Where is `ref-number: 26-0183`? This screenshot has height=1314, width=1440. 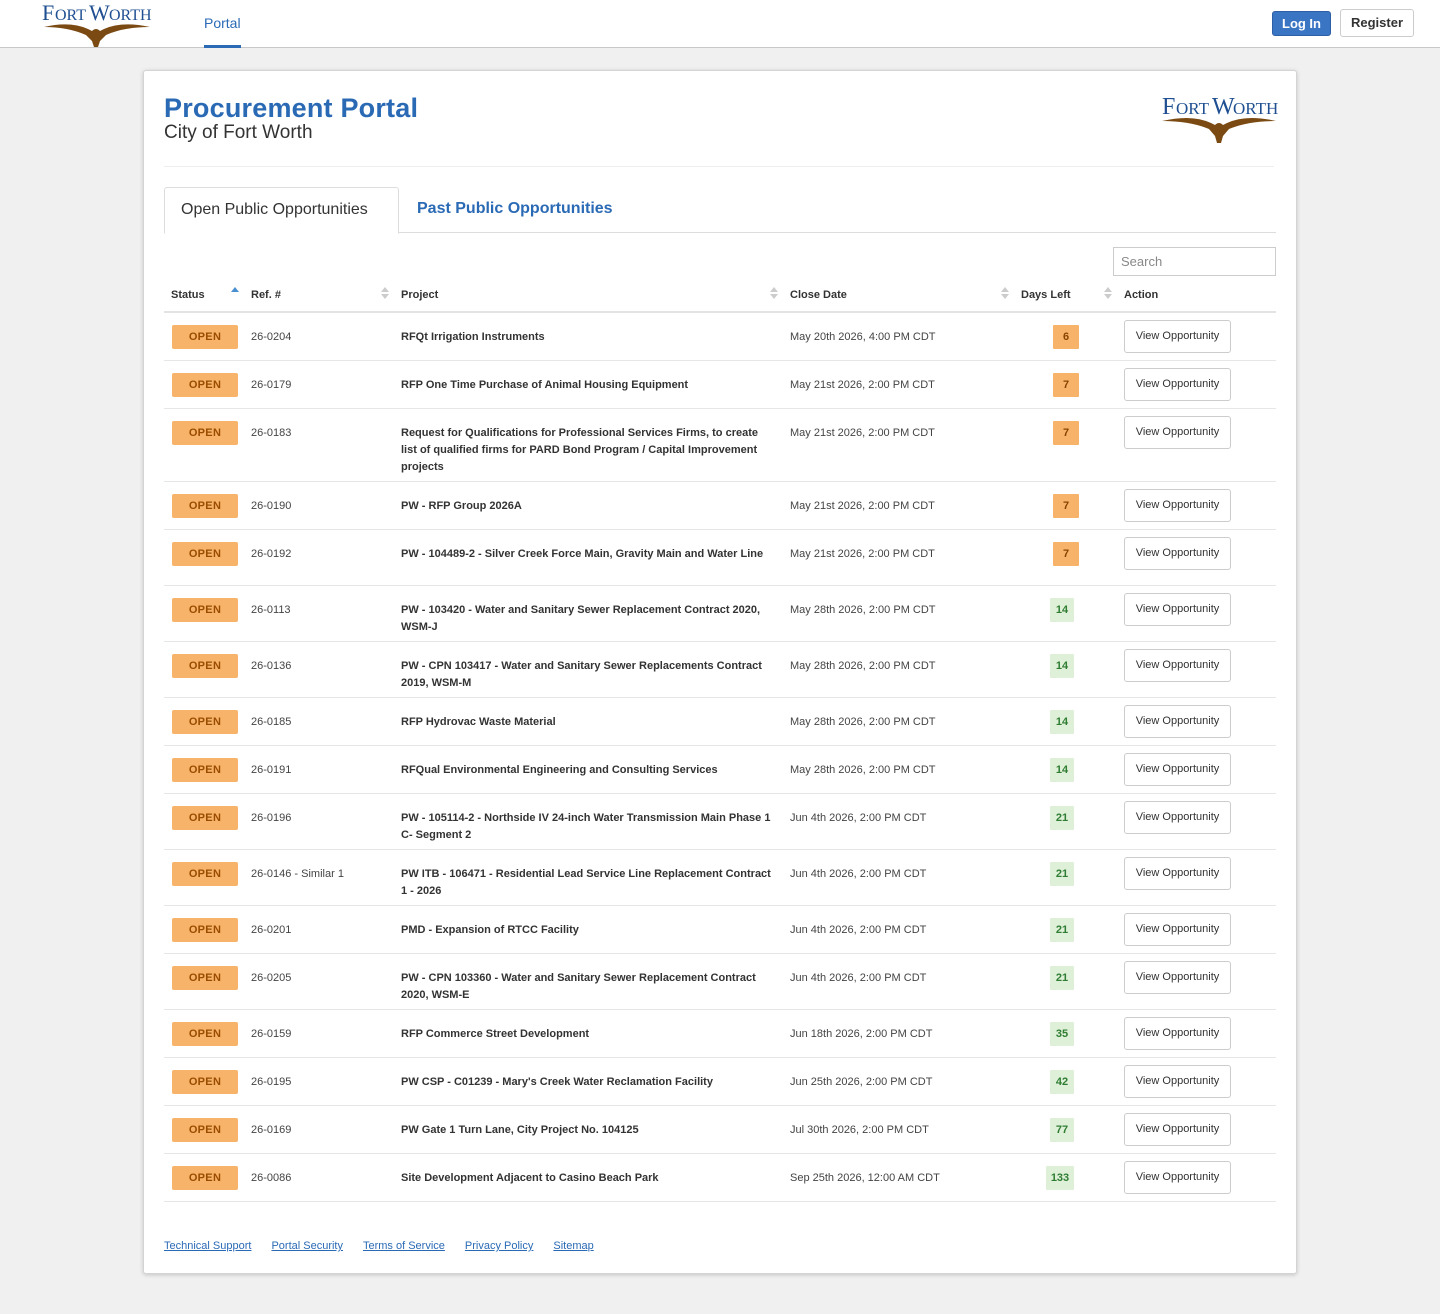 ref-number: 26-0183 is located at coordinates (271, 433).